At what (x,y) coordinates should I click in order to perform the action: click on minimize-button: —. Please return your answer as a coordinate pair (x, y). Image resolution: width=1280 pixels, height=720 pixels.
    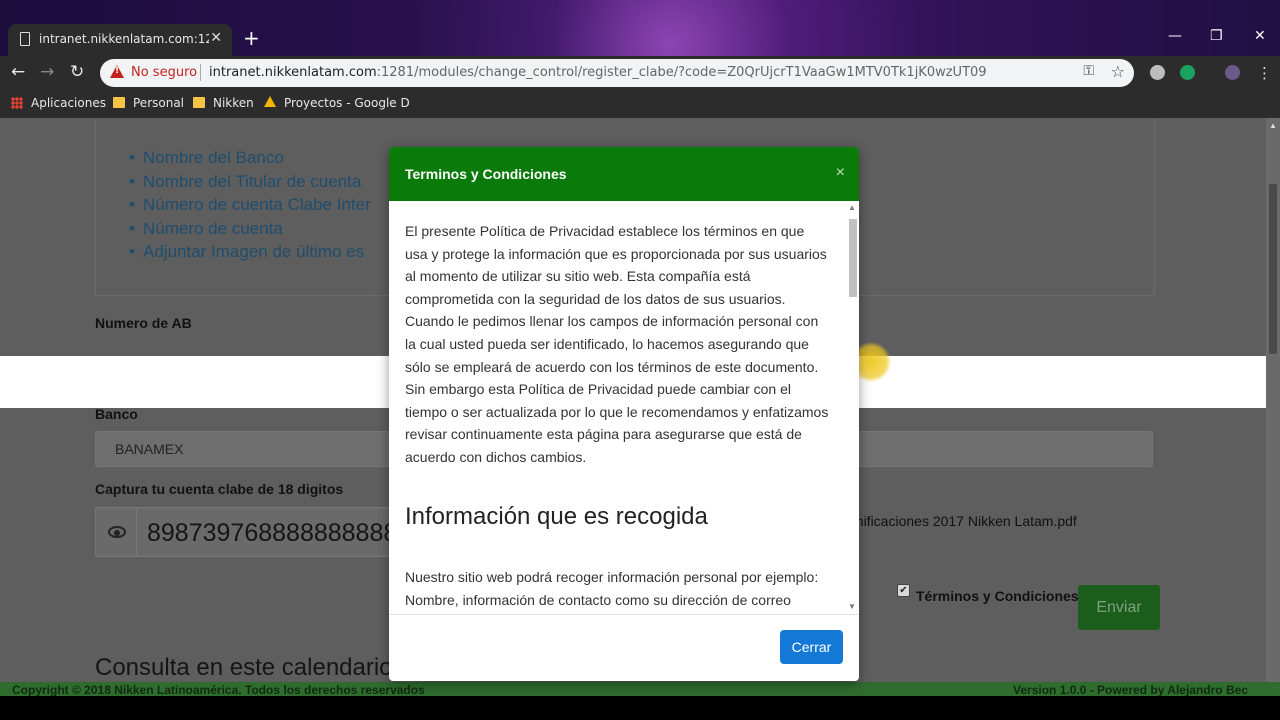
    Looking at the image, I should click on (1175, 36).